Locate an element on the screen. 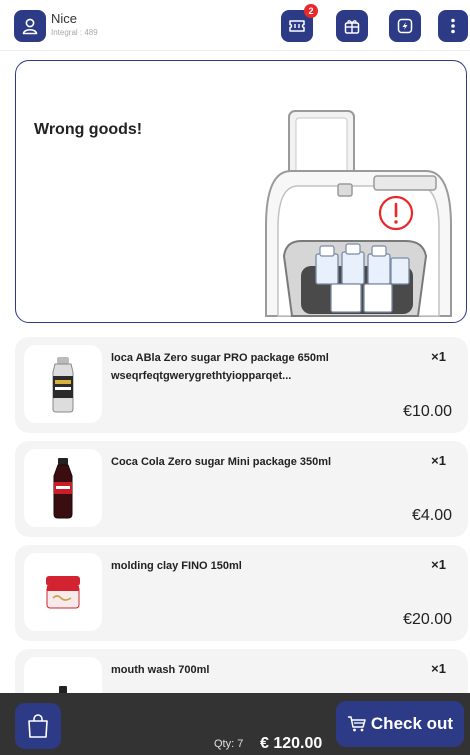 The height and width of the screenshot is (755, 470). more-vertical-icon is located at coordinates (453, 26).